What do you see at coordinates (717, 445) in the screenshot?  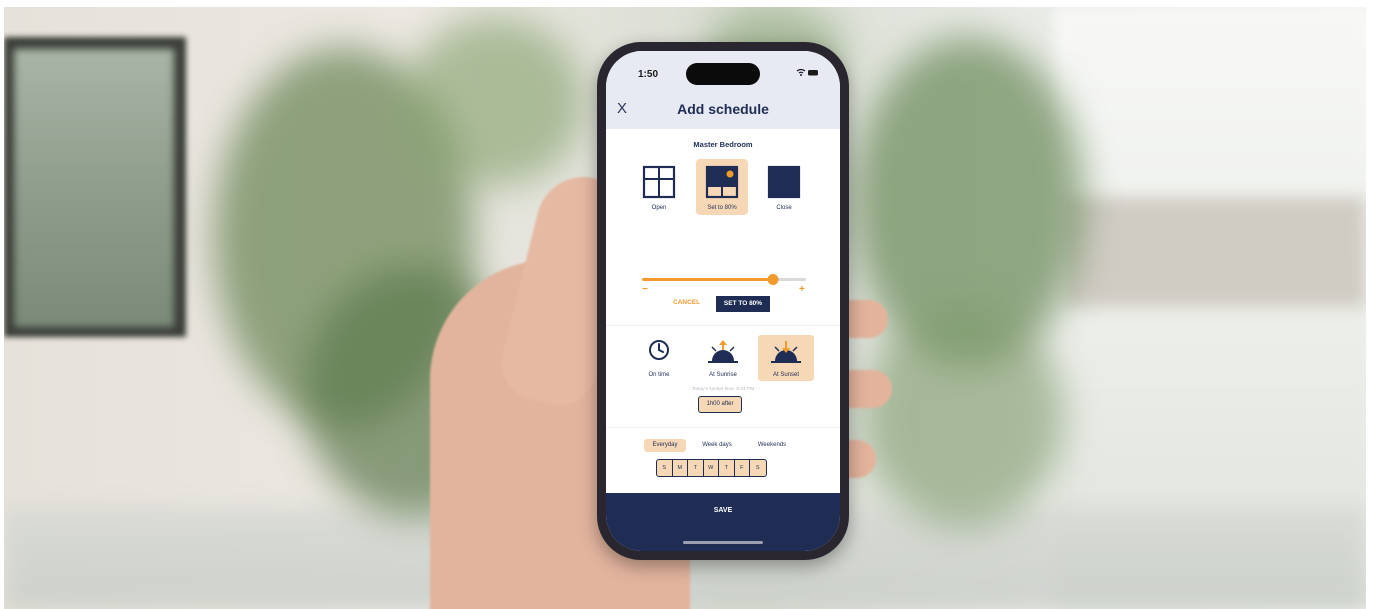 I see `tab-week-days: Week days` at bounding box center [717, 445].